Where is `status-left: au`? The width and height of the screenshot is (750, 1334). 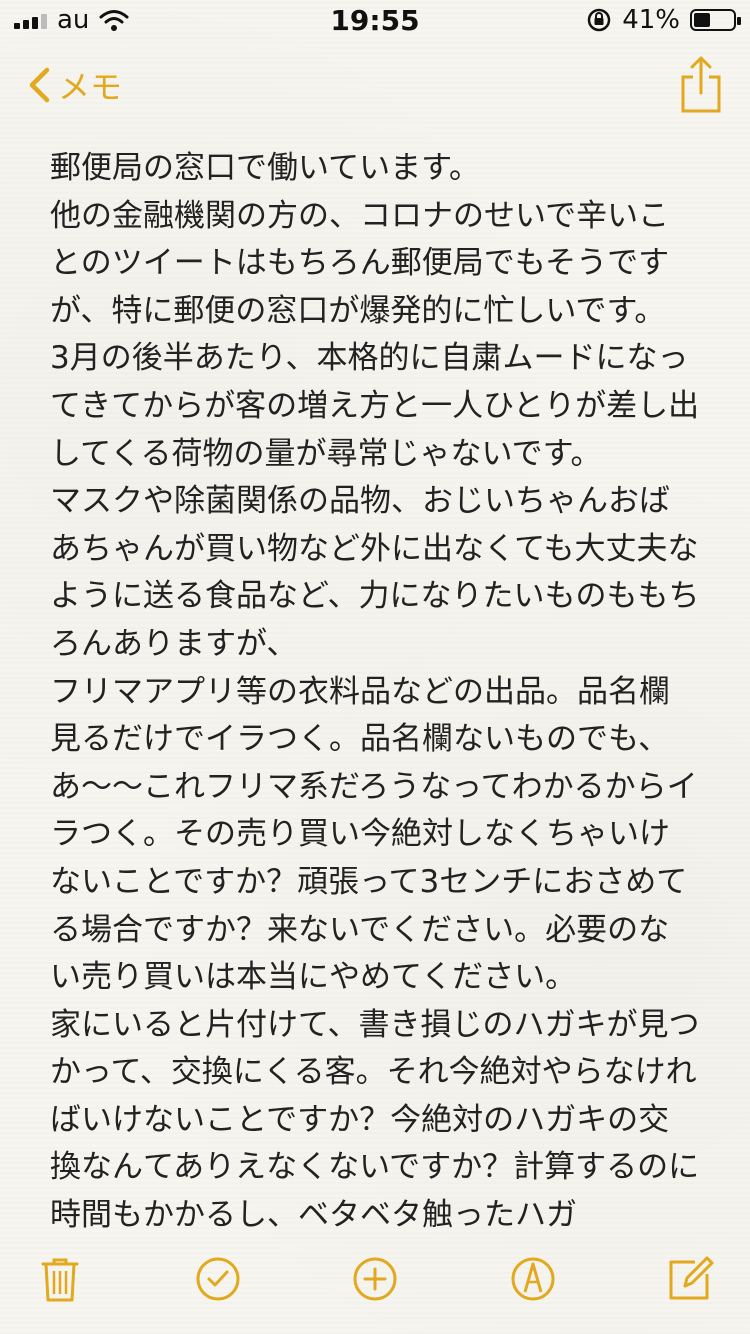 status-left: au is located at coordinates (71, 20).